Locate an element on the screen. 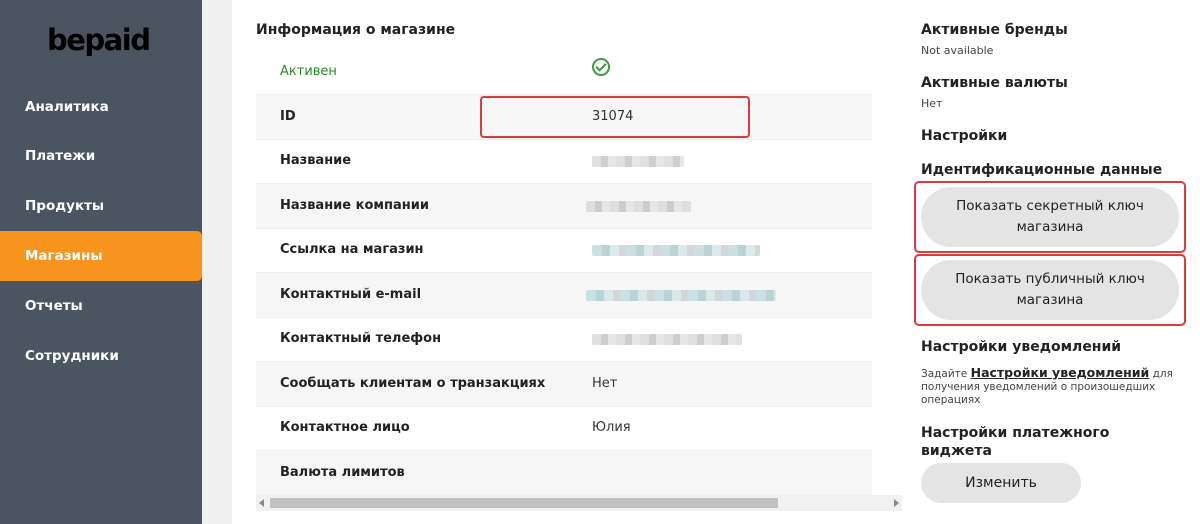 The width and height of the screenshot is (1200, 524). sidebar-item-shops: Магазины is located at coordinates (101, 256).